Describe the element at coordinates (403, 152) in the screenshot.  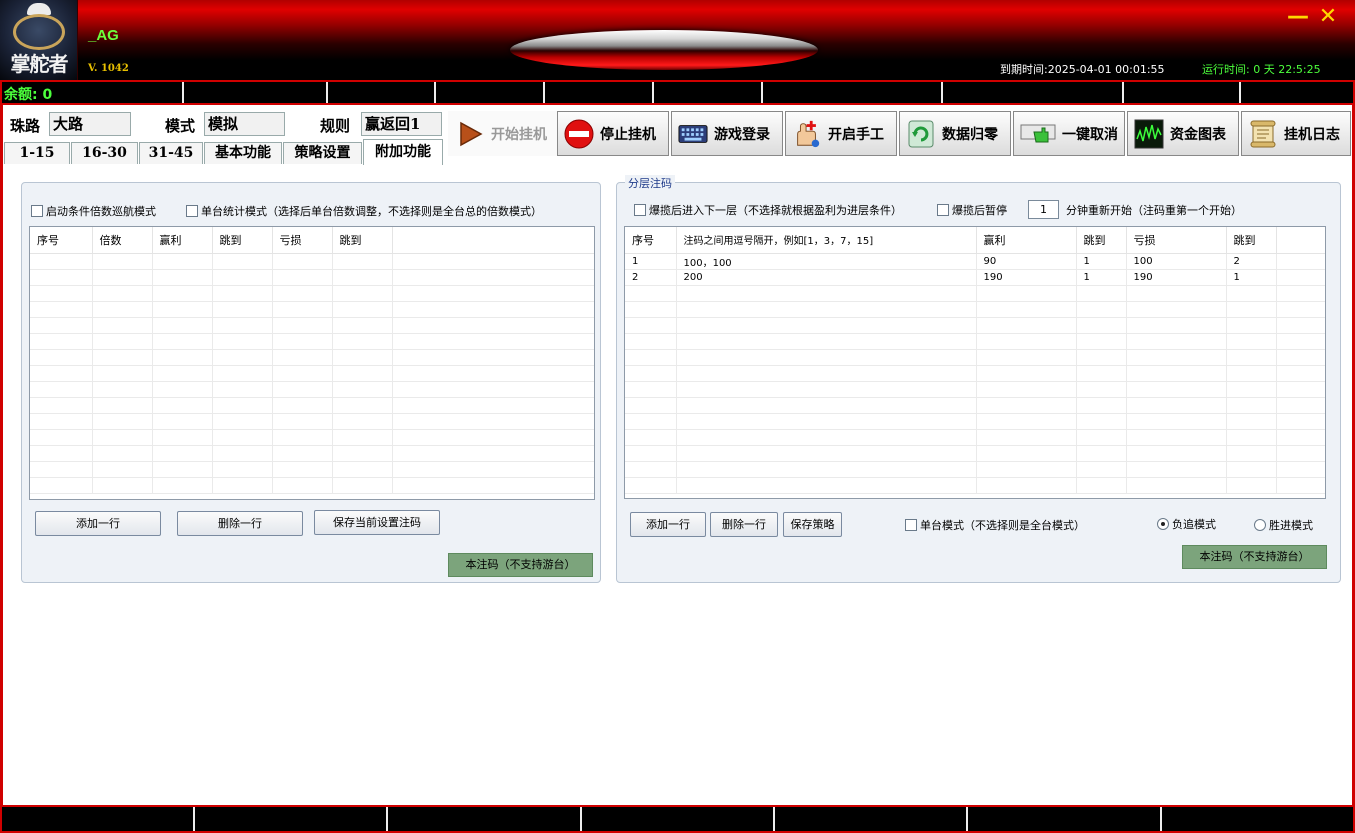
I see `tab-extra-functions: 附加功能` at that location.